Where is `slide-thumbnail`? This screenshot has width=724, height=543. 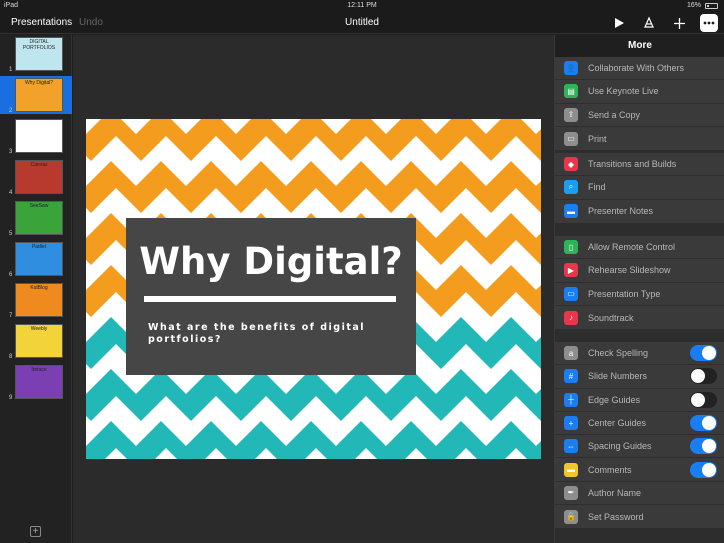
slide-thumbnail is located at coordinates (39, 136).